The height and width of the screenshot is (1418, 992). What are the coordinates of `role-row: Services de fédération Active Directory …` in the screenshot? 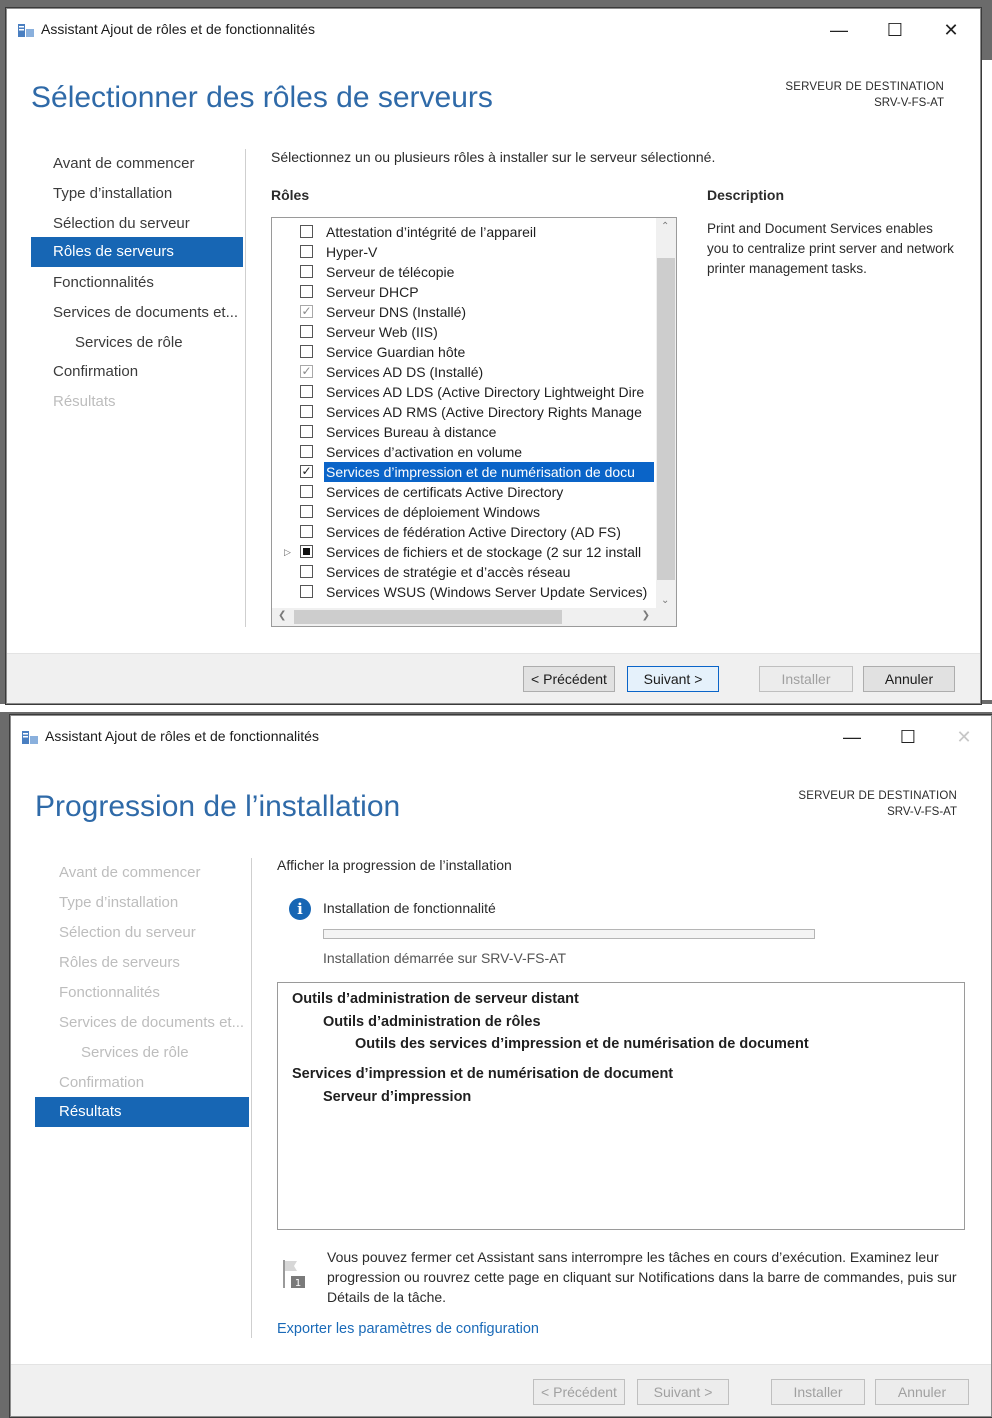 It's located at (463, 532).